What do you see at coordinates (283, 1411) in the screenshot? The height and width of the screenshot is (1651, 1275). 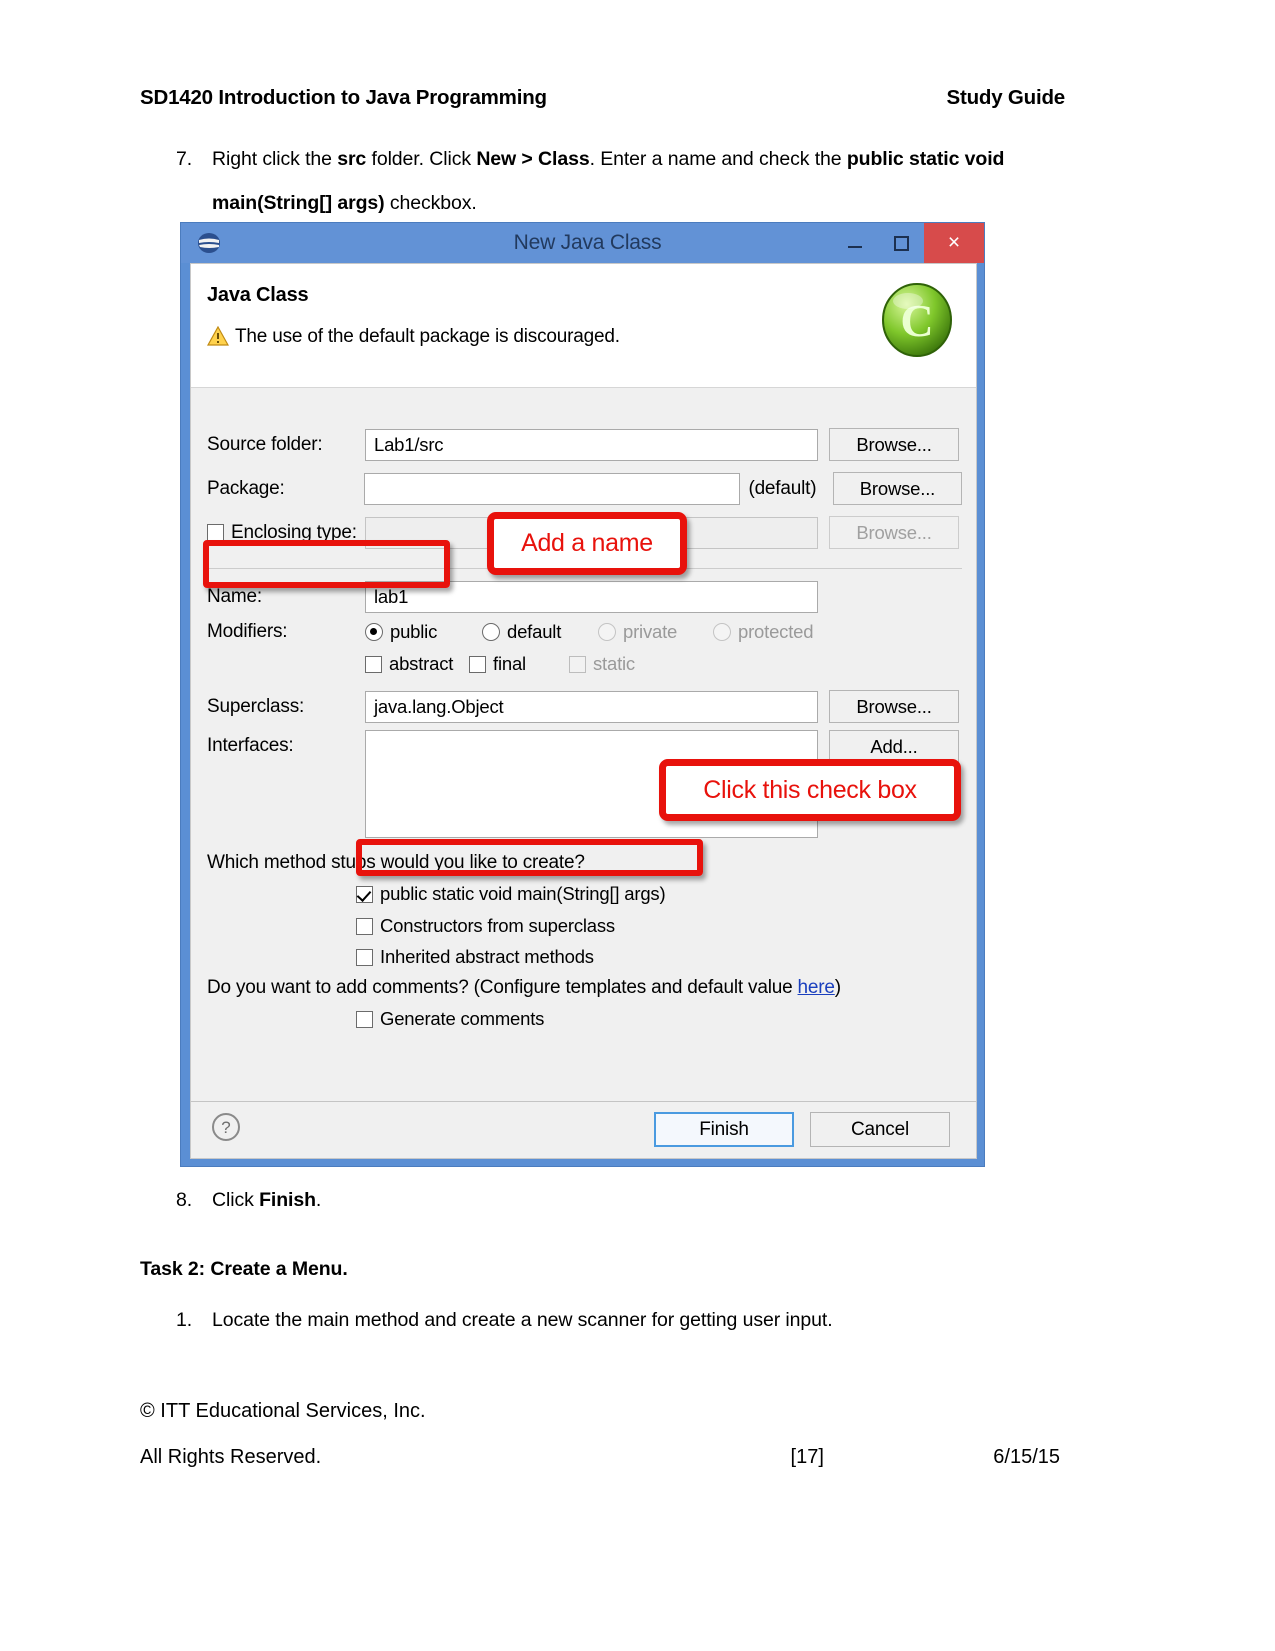 I see `footer-copyright: © ITT Educational Services, Inc.` at bounding box center [283, 1411].